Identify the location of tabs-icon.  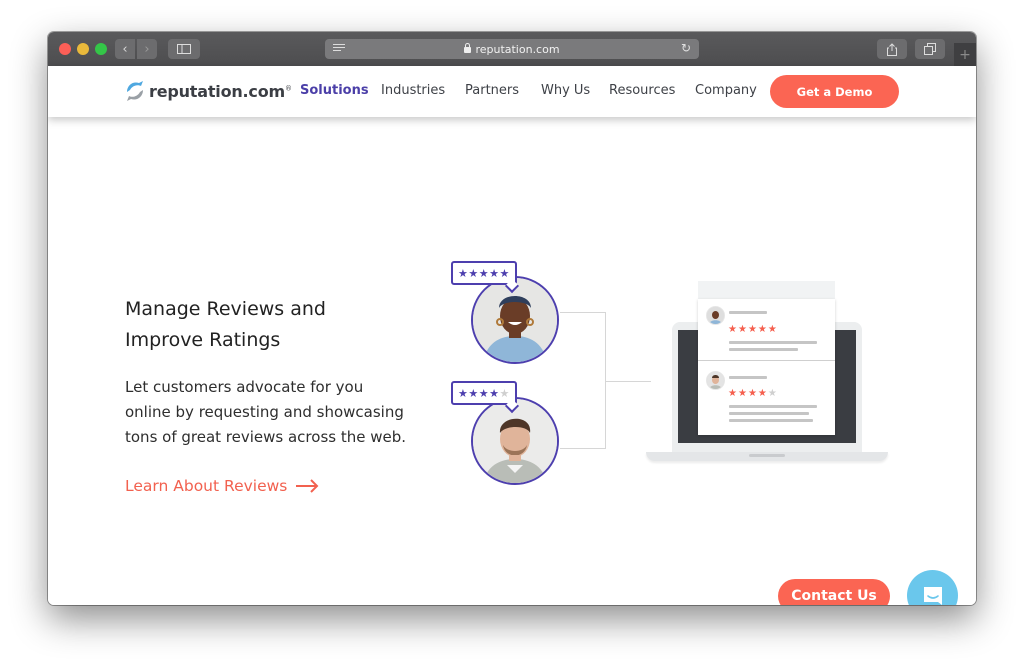
(930, 49).